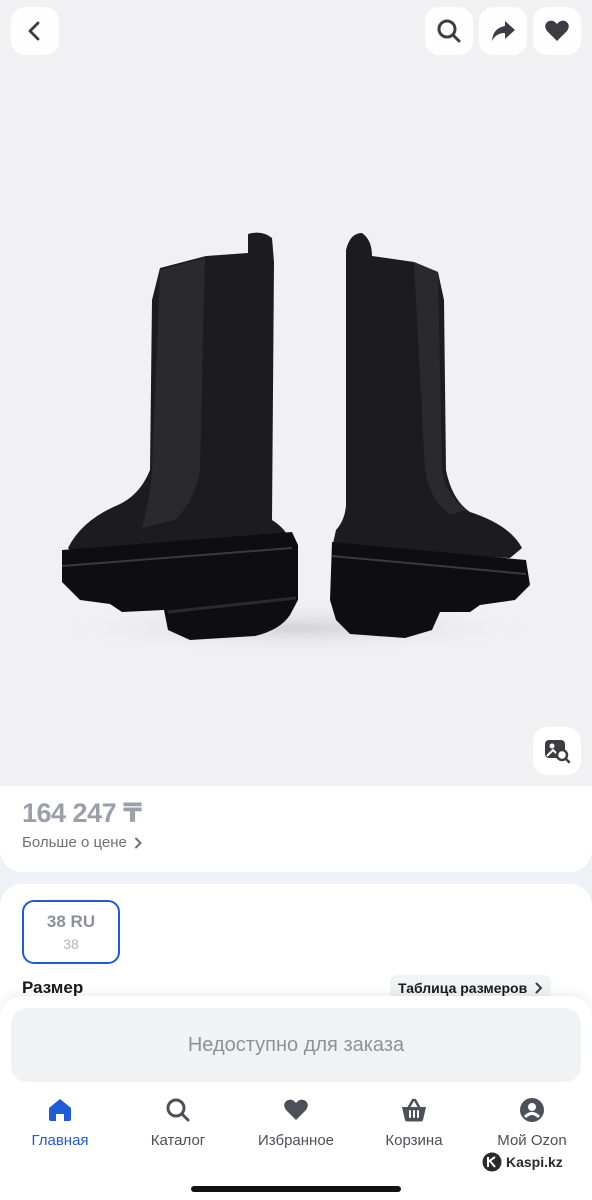  Describe the element at coordinates (414, 1140) in the screenshot. I see `nav-label-cart: Корзина` at that location.